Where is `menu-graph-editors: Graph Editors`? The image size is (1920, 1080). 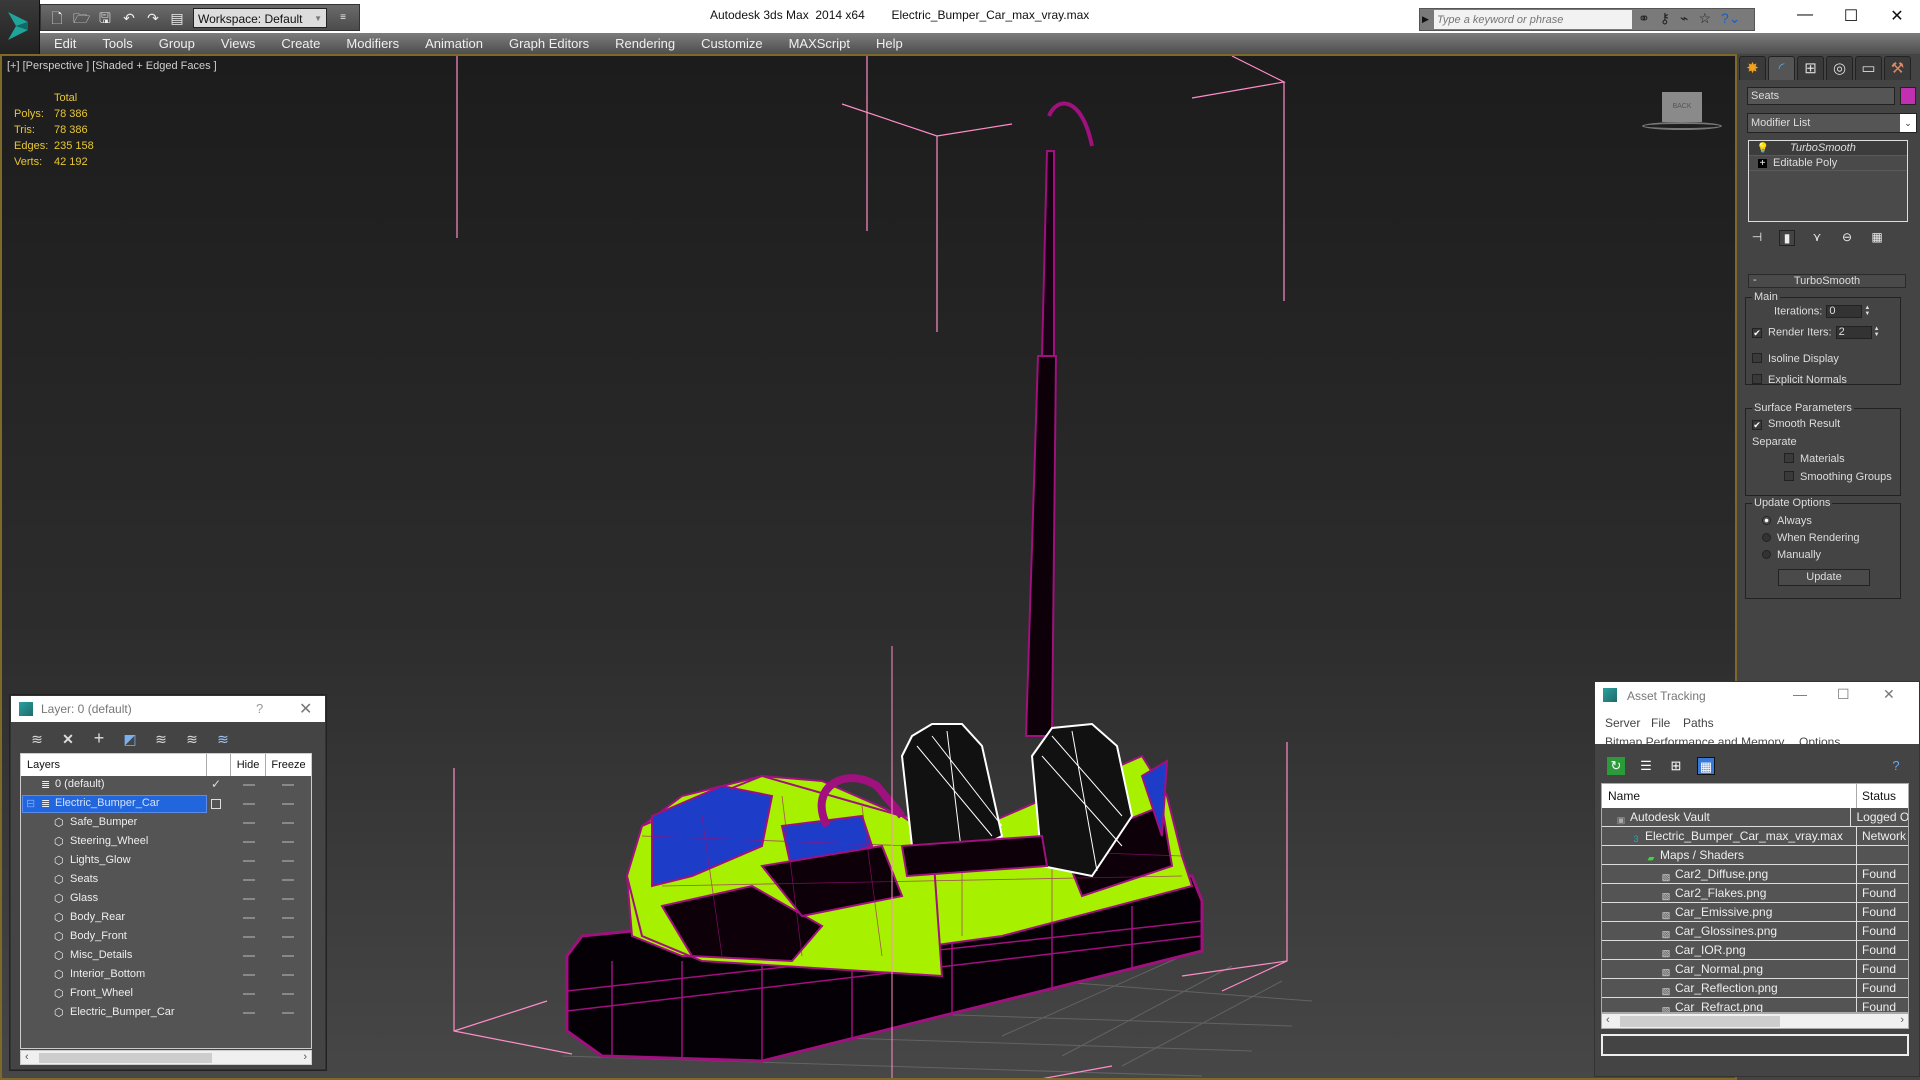
menu-graph-editors: Graph Editors is located at coordinates (548, 43).